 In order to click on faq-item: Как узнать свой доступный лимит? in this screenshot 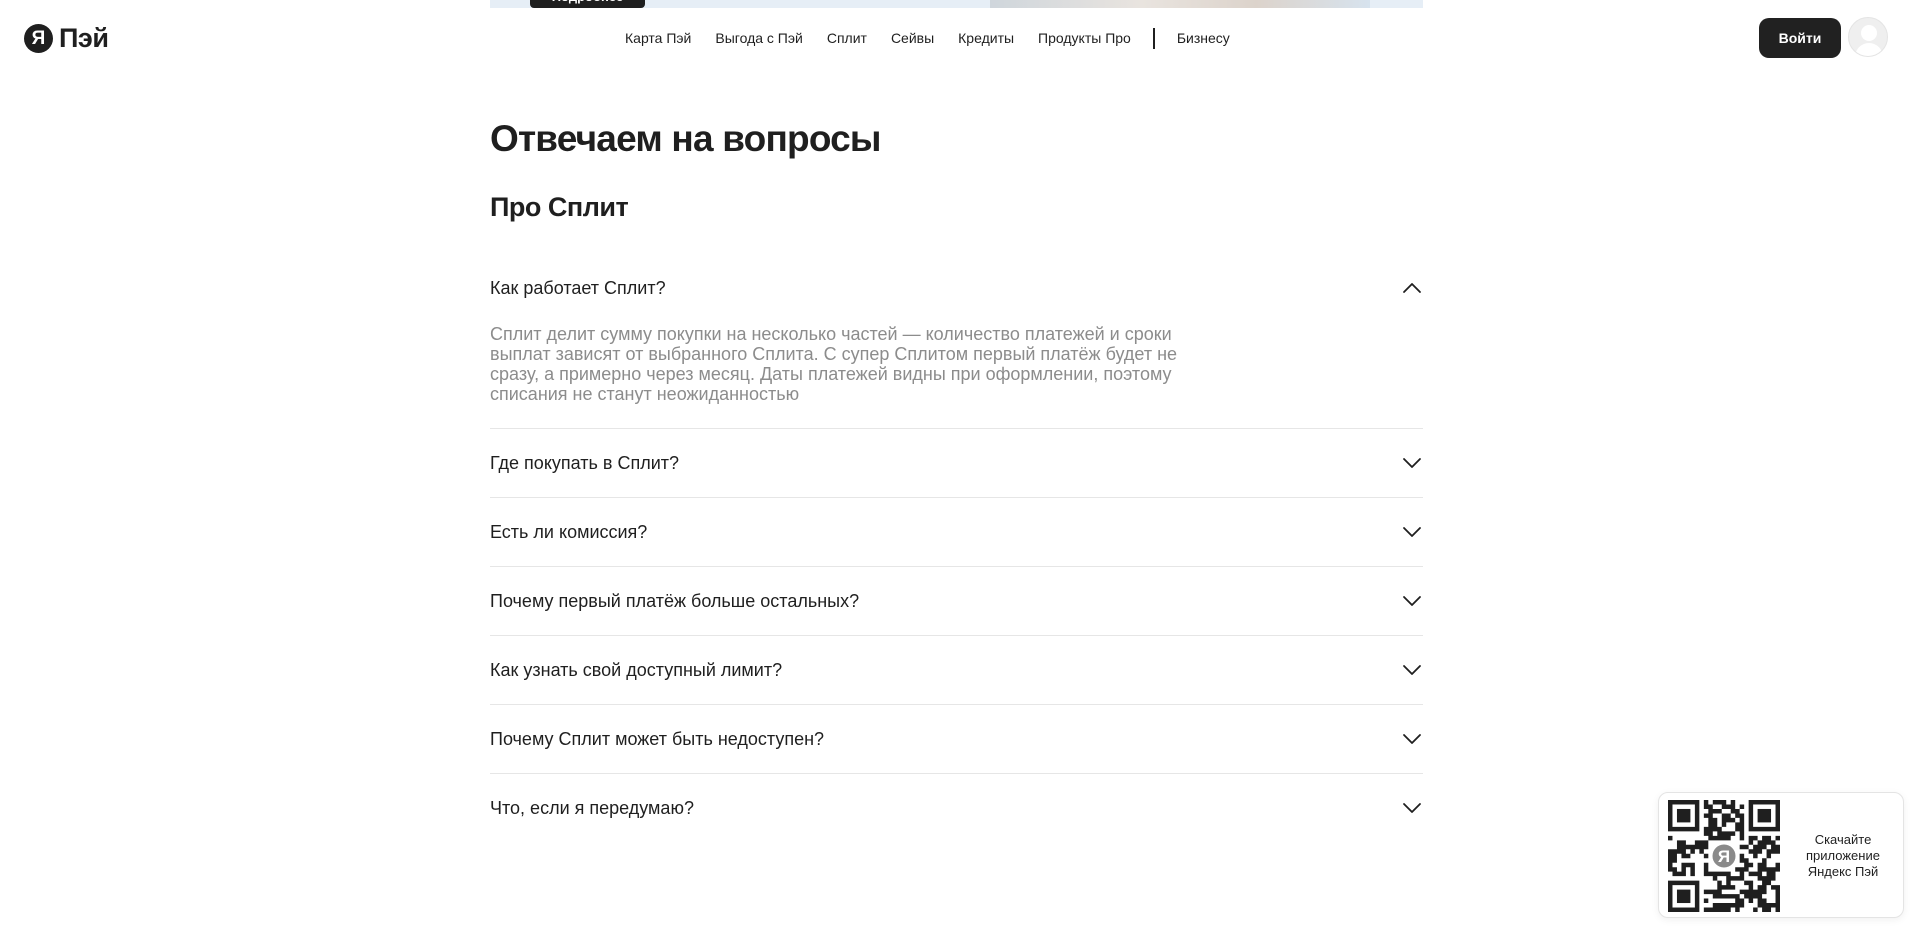, I will do `click(956, 670)`.